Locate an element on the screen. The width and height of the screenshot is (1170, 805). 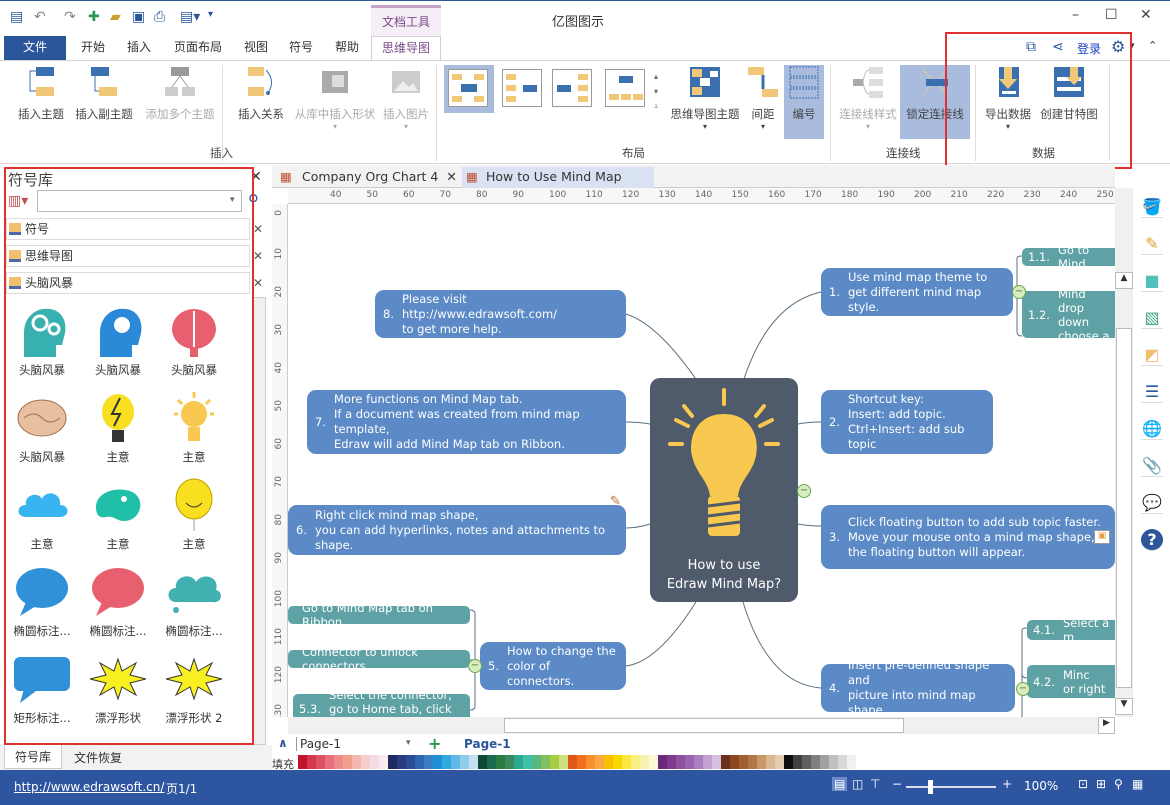
tab-file: 文件 is located at coordinates (35, 48).